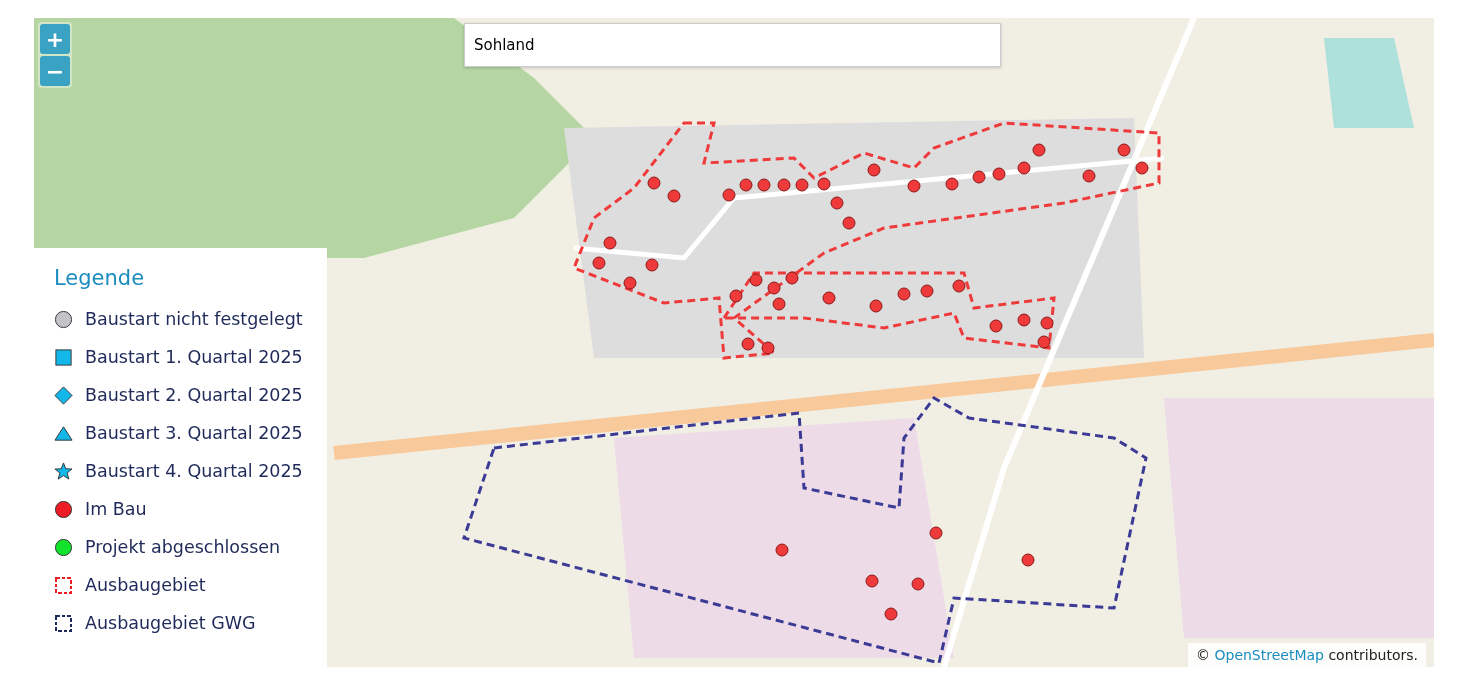 The height and width of the screenshot is (679, 1480). I want to click on legend-label: Projekt abgeschlossen, so click(183, 547).